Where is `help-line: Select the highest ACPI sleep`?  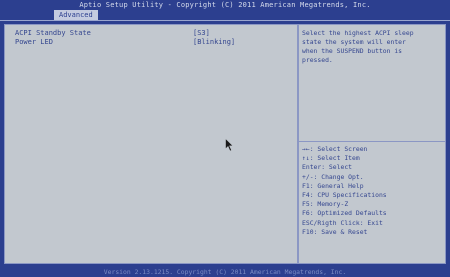 help-line: Select the highest ACPI sleep is located at coordinates (358, 33).